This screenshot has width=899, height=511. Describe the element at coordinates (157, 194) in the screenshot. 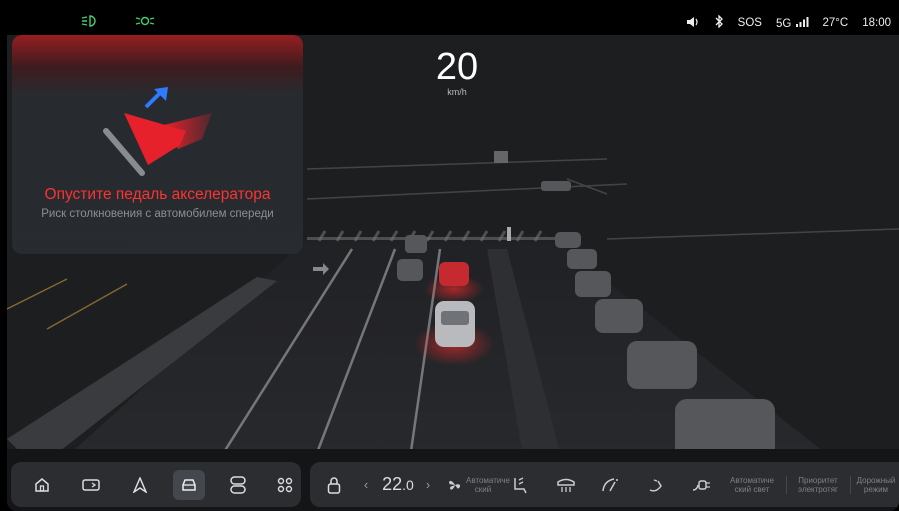

I see `alert-title: Опустите педаль акселератора` at that location.